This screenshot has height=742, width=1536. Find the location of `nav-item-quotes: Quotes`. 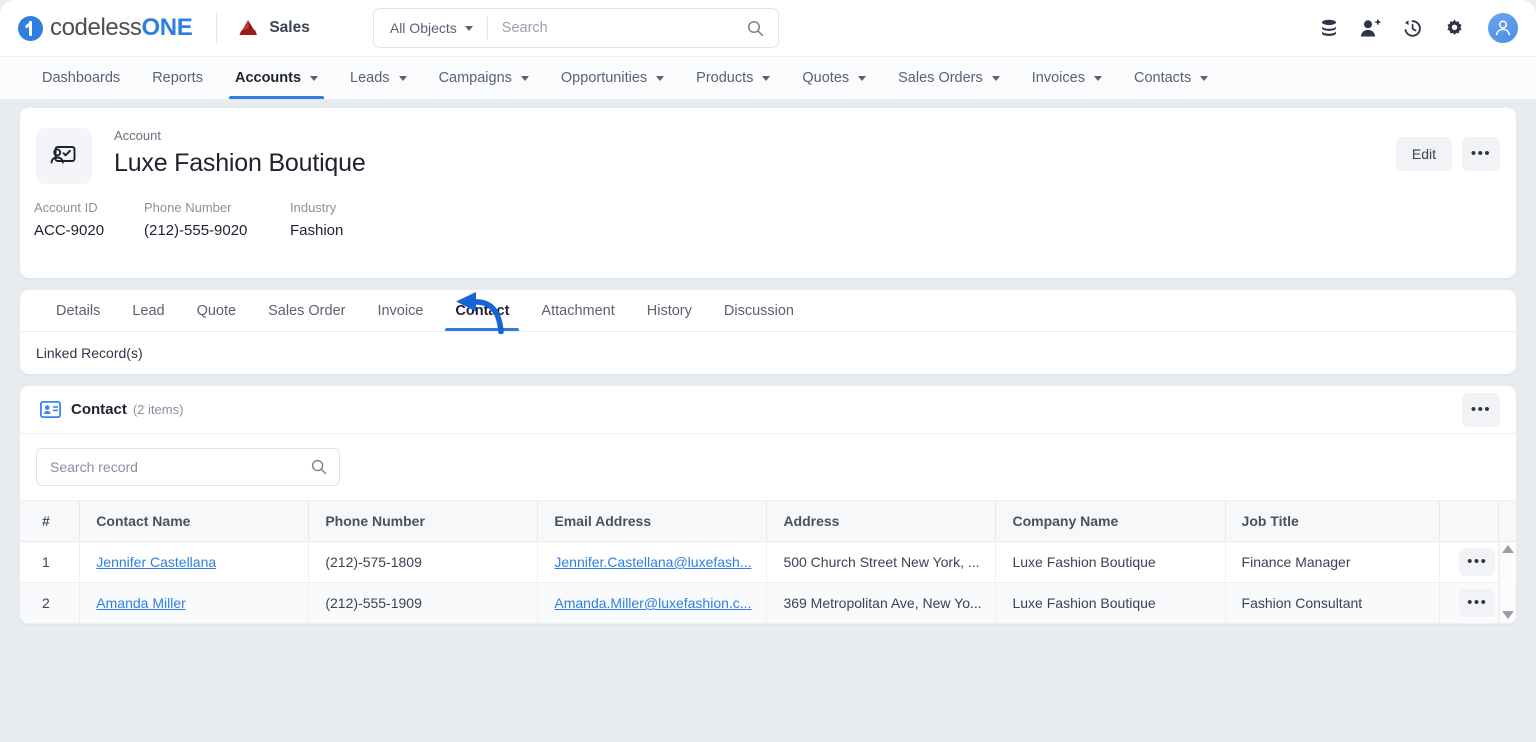

nav-item-quotes: Quotes is located at coordinates (834, 78).